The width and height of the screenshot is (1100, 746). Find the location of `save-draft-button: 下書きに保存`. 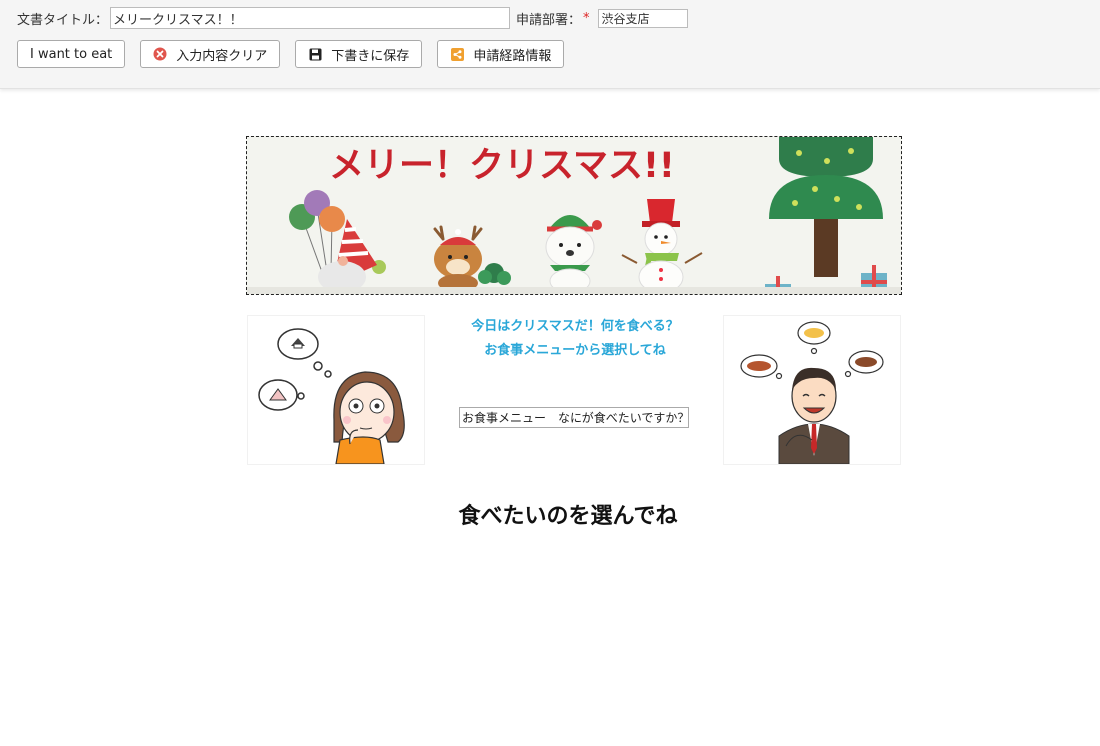

save-draft-button: 下書きに保存 is located at coordinates (359, 54).